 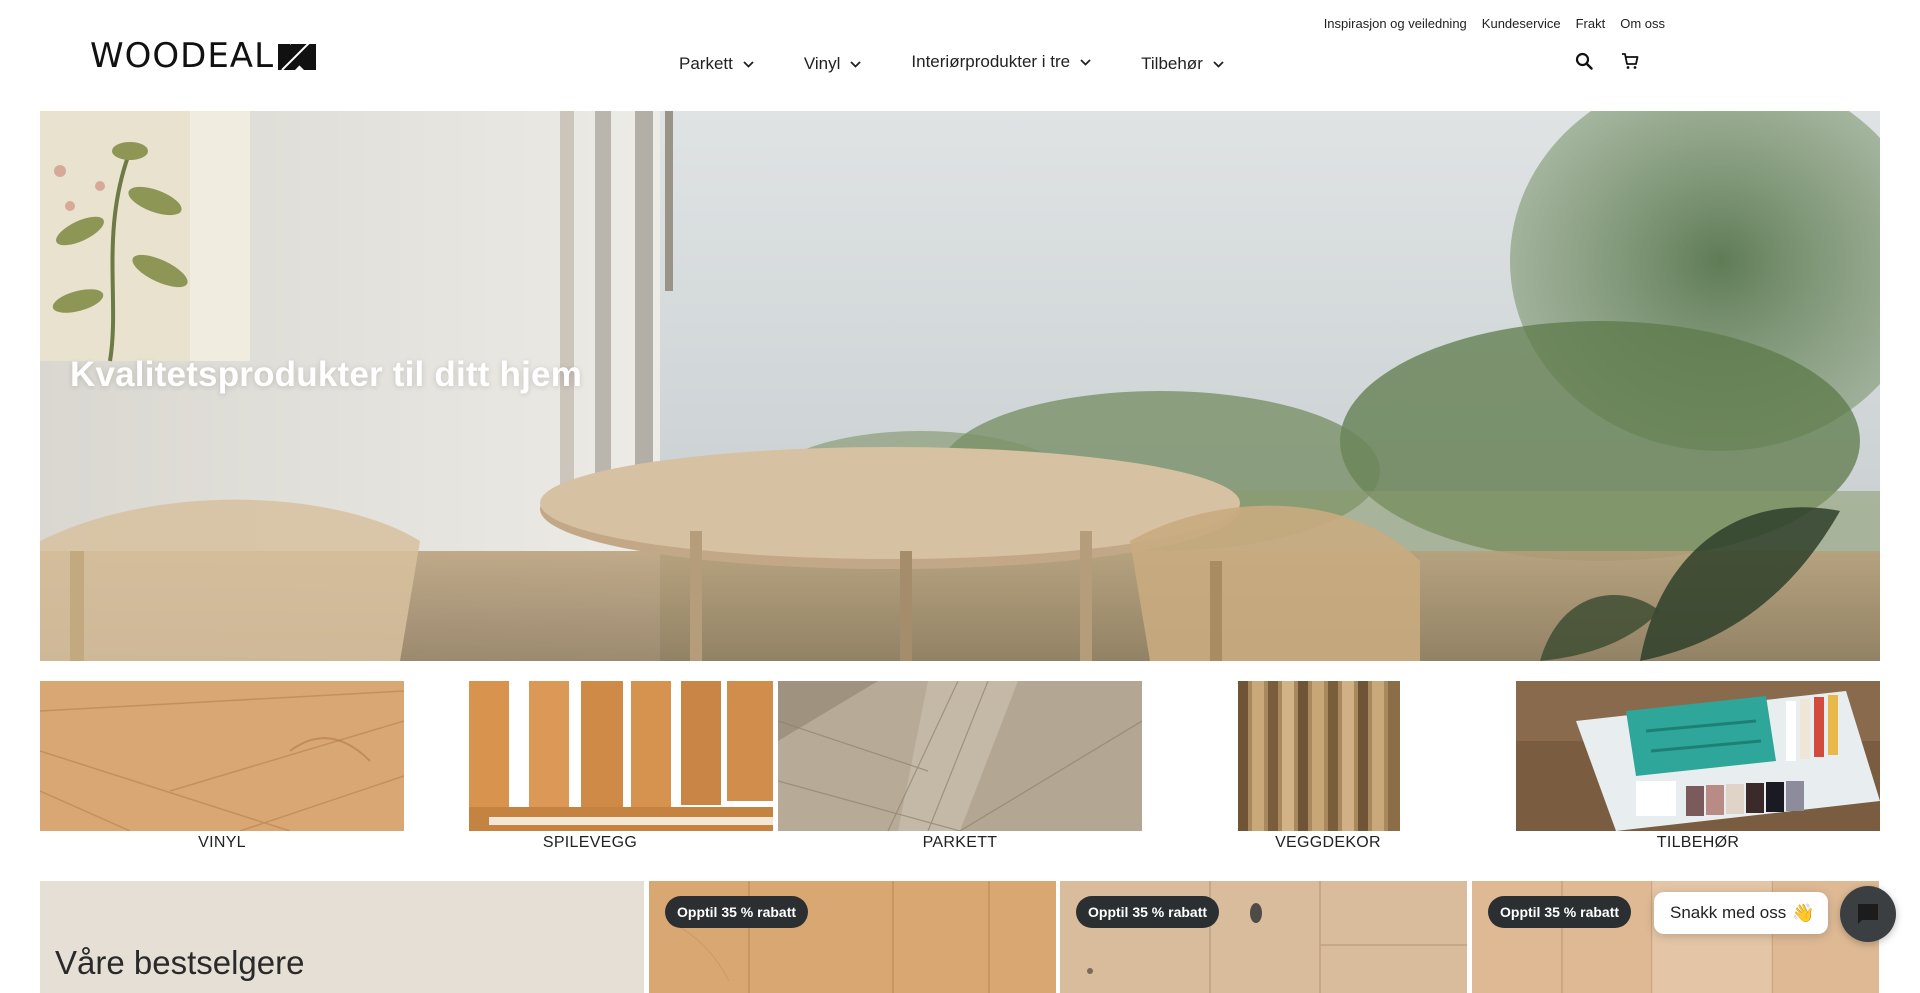 I want to click on chat-button, so click(x=1868, y=914).